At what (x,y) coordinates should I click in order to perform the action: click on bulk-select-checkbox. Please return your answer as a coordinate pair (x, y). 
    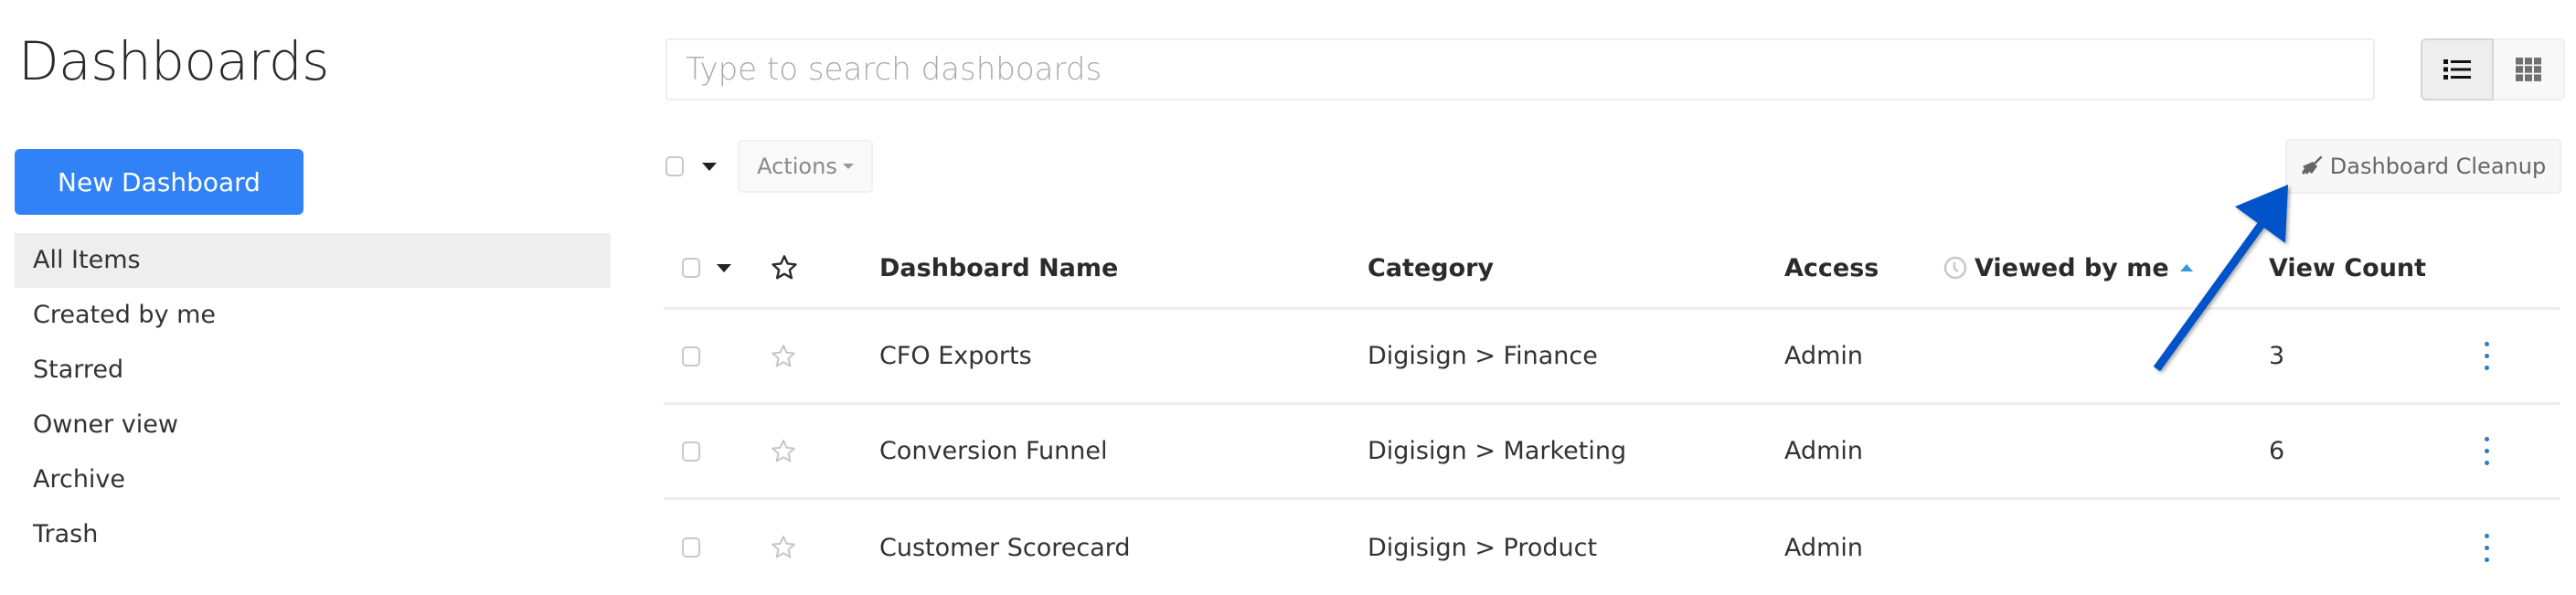
    Looking at the image, I should click on (674, 166).